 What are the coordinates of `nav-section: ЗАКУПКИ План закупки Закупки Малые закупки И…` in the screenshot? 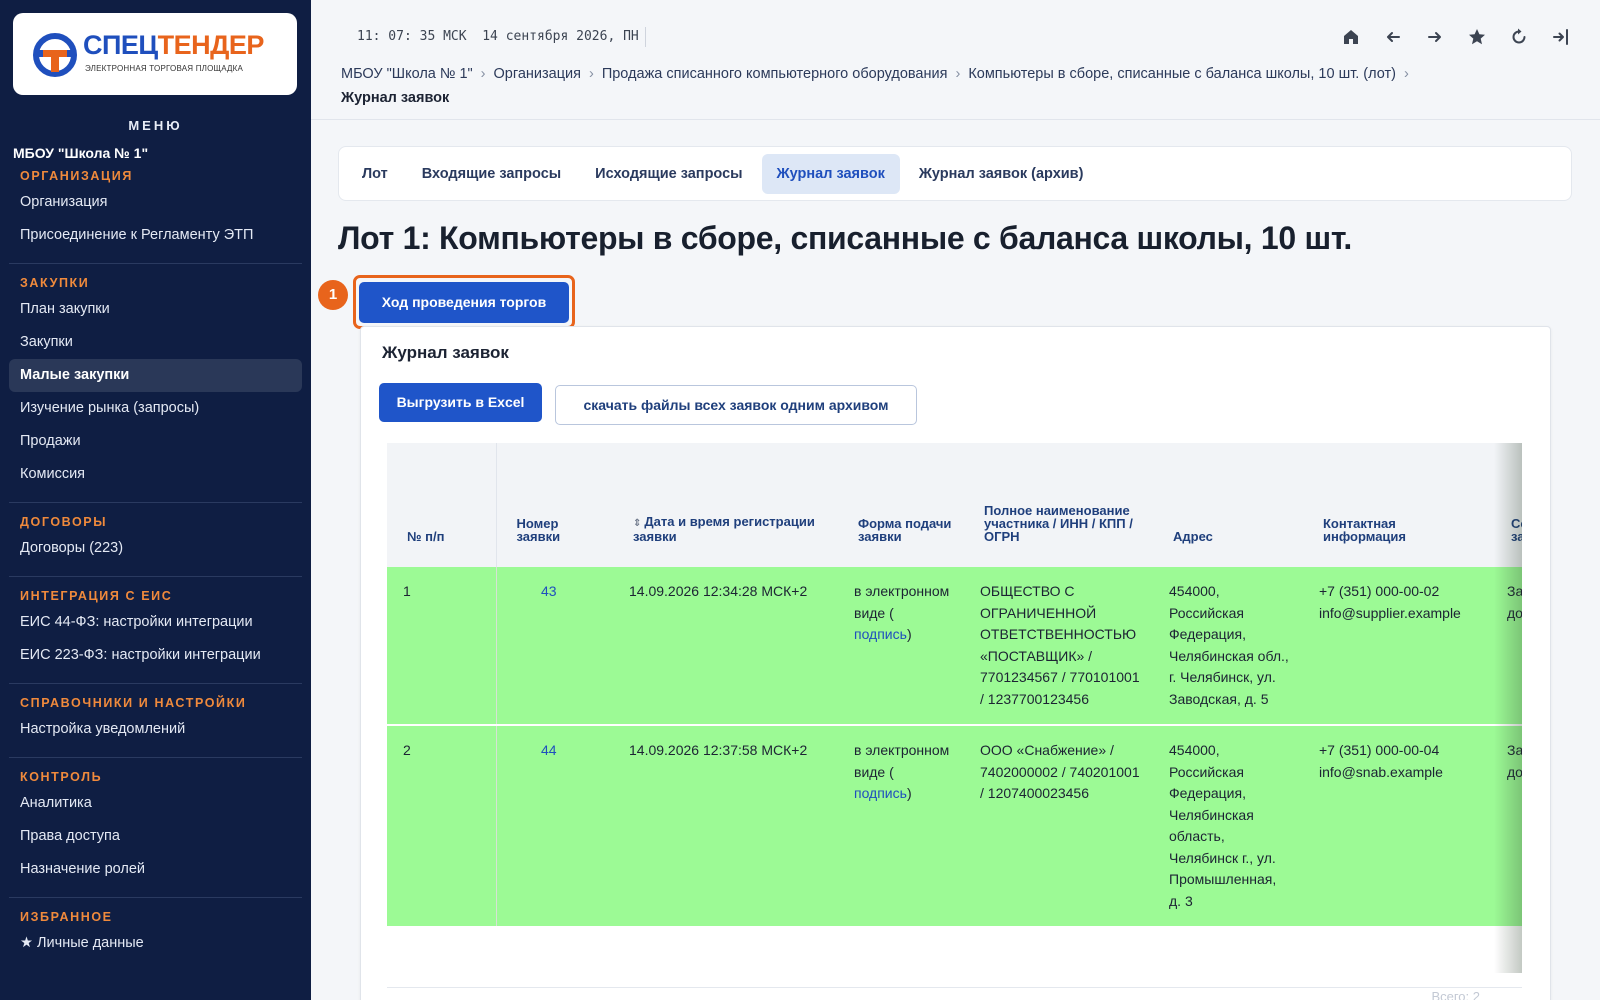 It's located at (155, 382).